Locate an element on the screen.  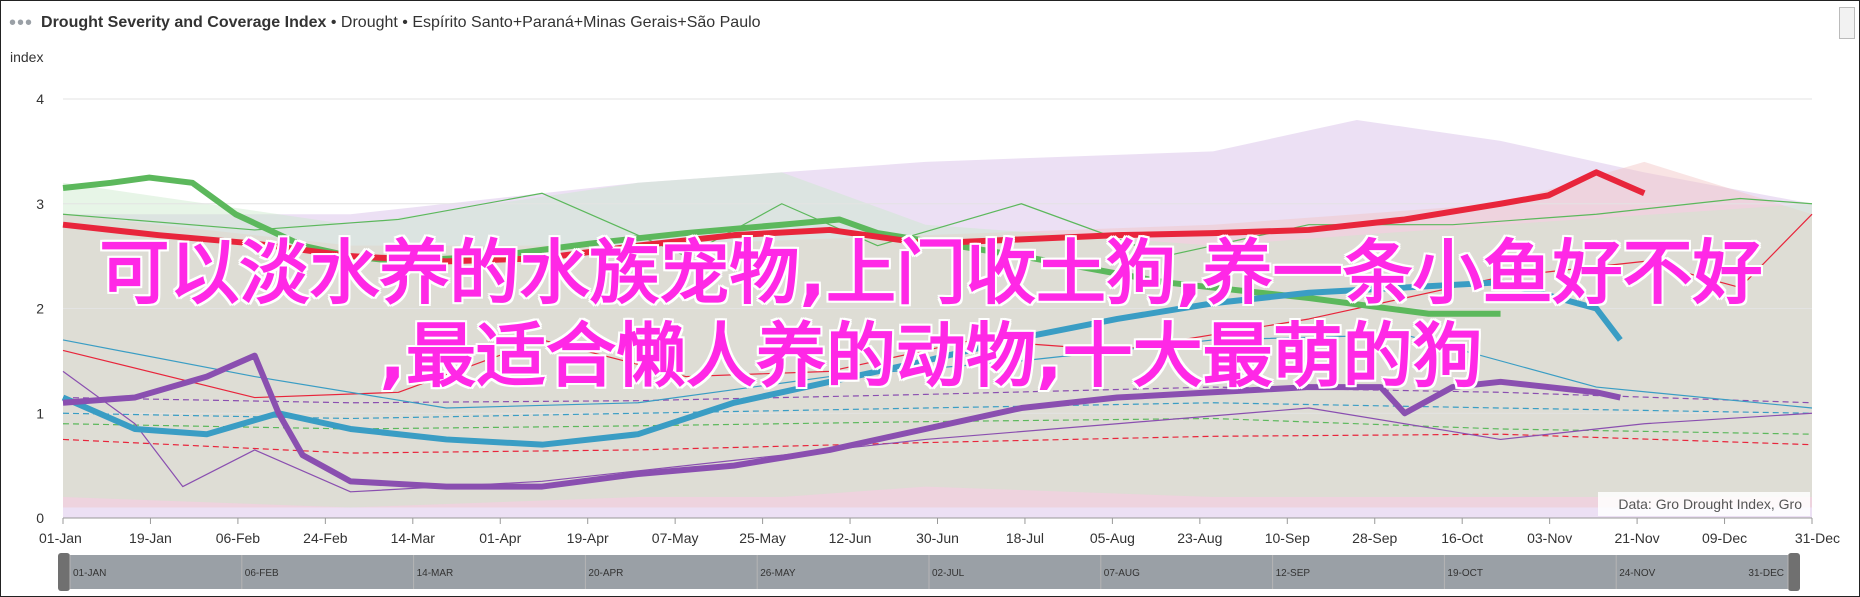
x-tick-label: 05-Aug is located at coordinates (1112, 538).